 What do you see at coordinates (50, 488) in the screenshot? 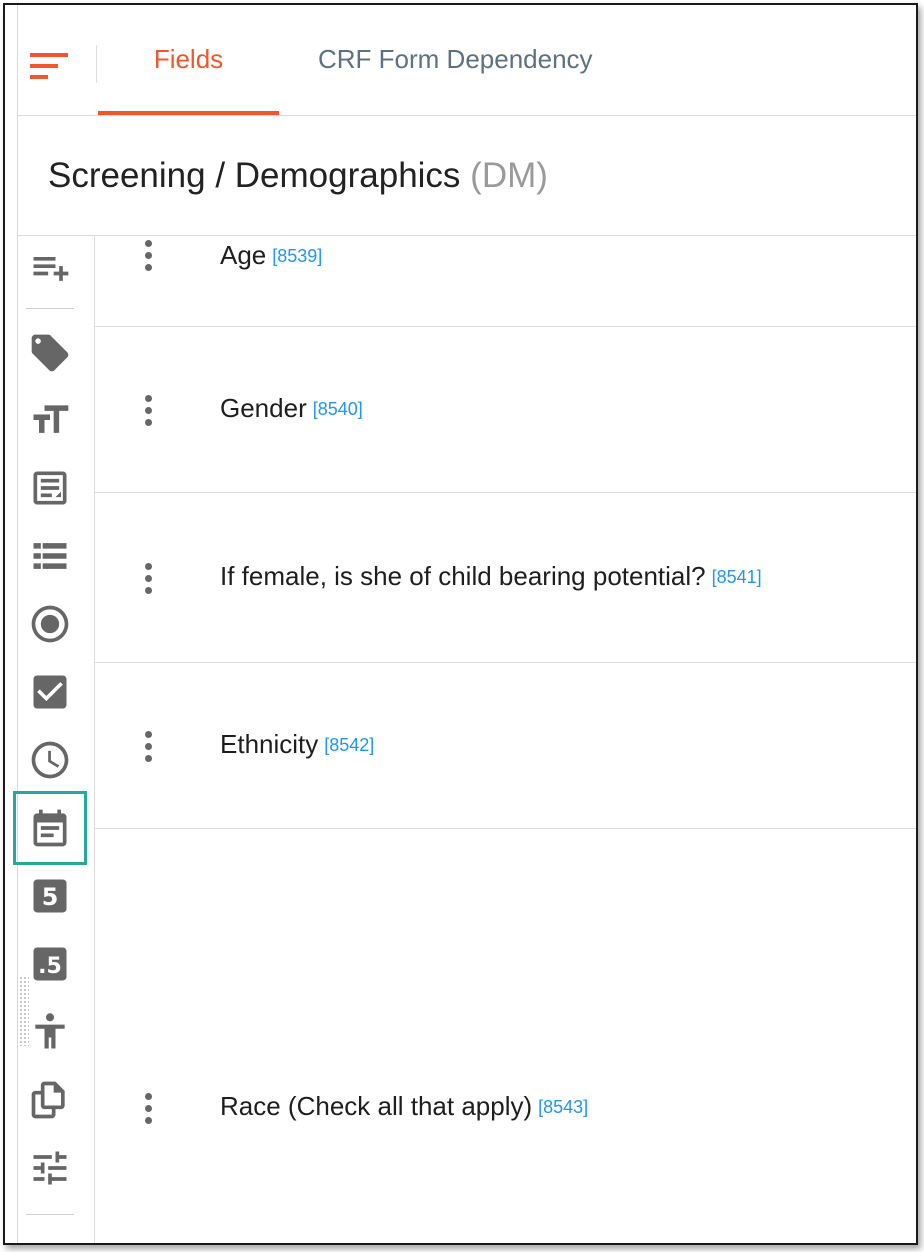
I see `text-area-icon` at bounding box center [50, 488].